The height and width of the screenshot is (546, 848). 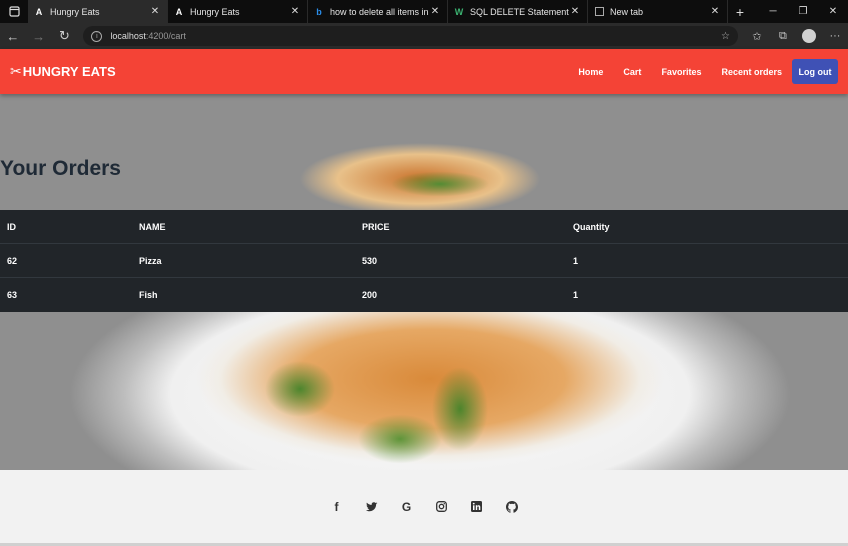 I want to click on logout-button: Log out, so click(x=815, y=71).